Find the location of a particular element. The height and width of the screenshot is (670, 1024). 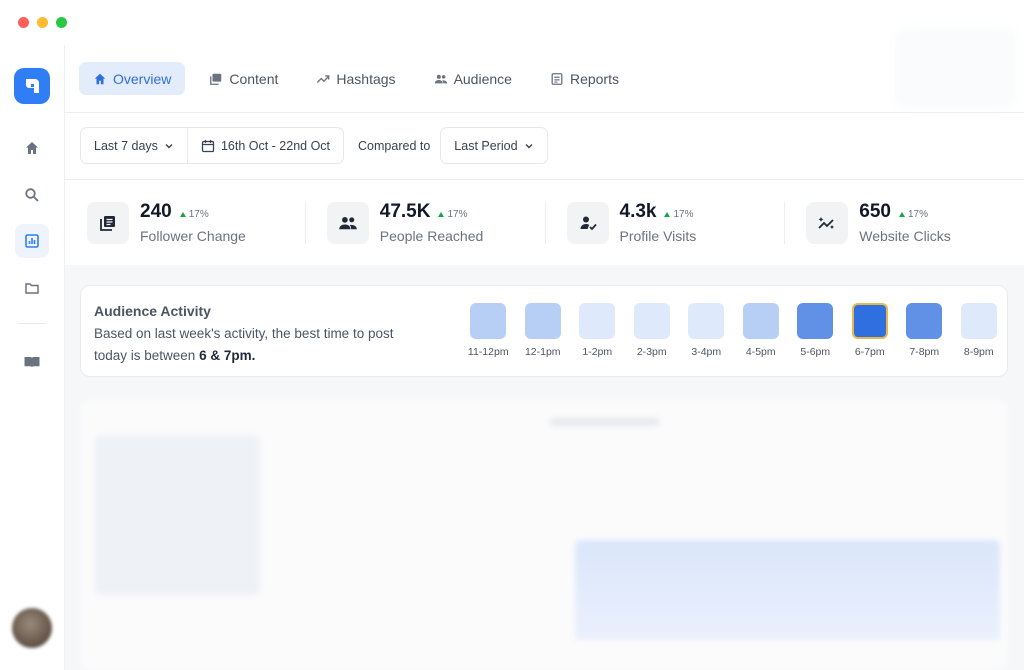

feed-icon is located at coordinates (107, 223).